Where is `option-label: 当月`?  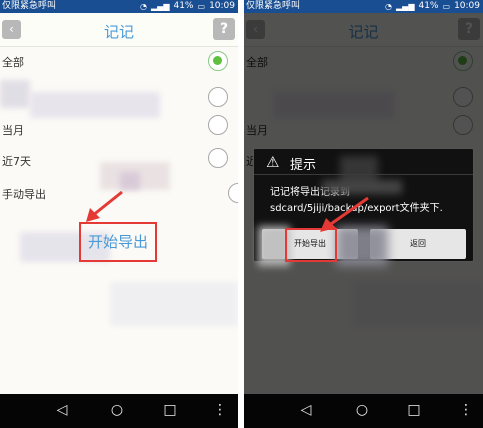 option-label: 当月 is located at coordinates (13, 130).